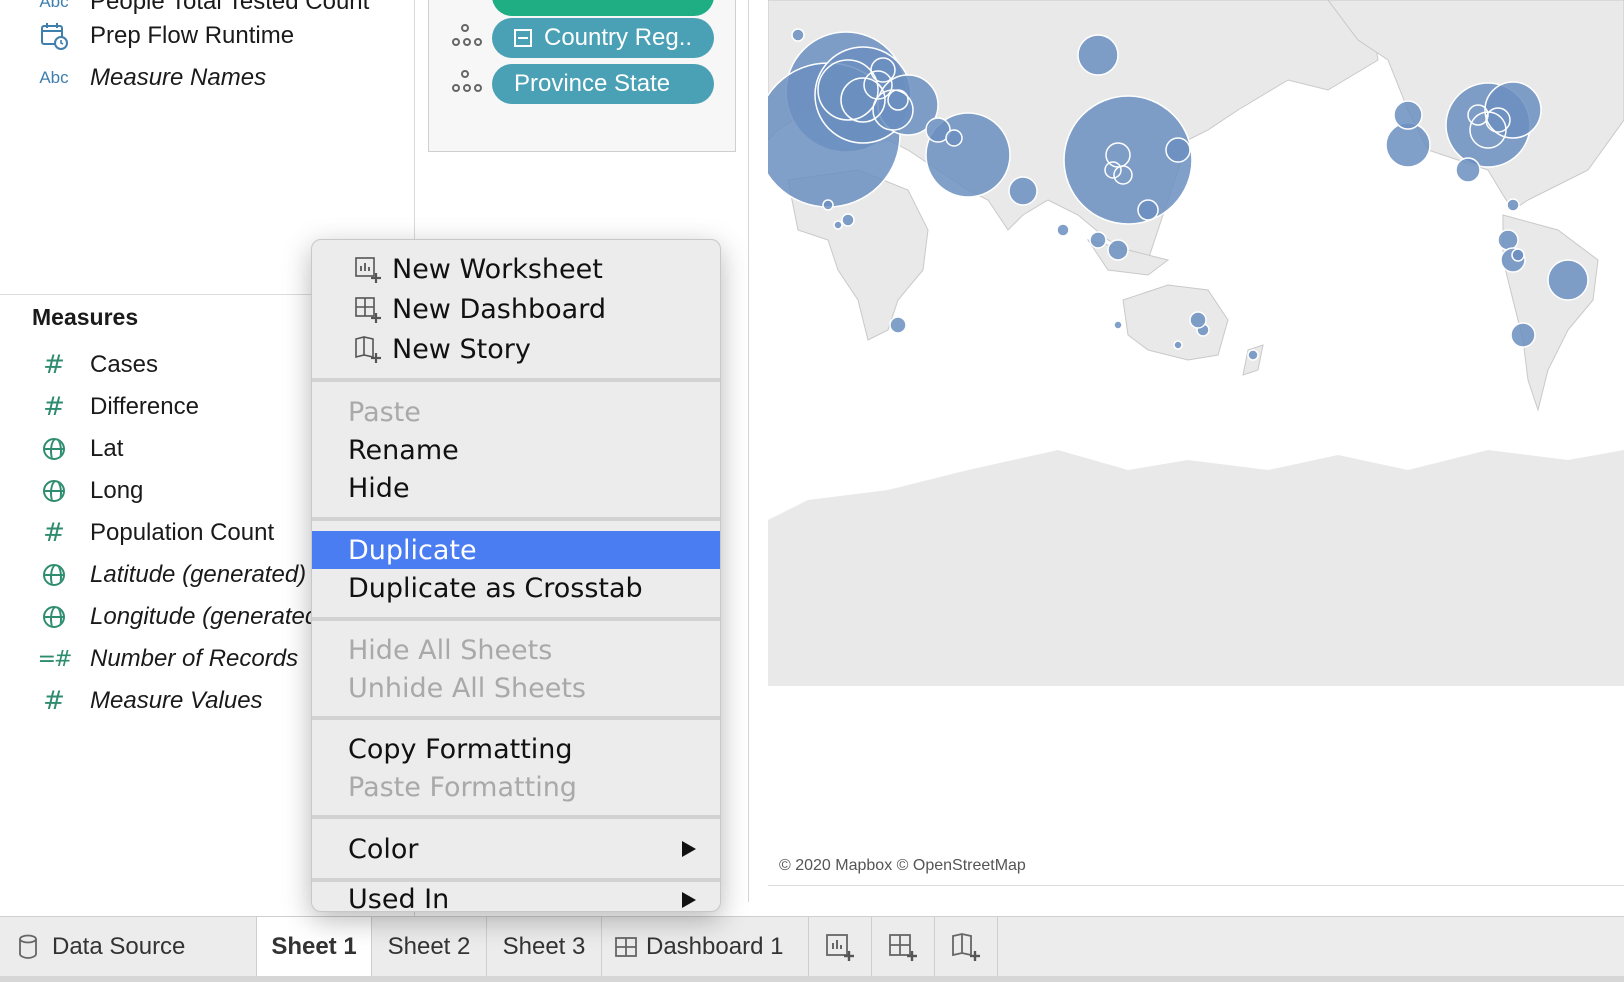 This screenshot has height=982, width=1624. I want to click on menu-label: Hide, so click(379, 488).